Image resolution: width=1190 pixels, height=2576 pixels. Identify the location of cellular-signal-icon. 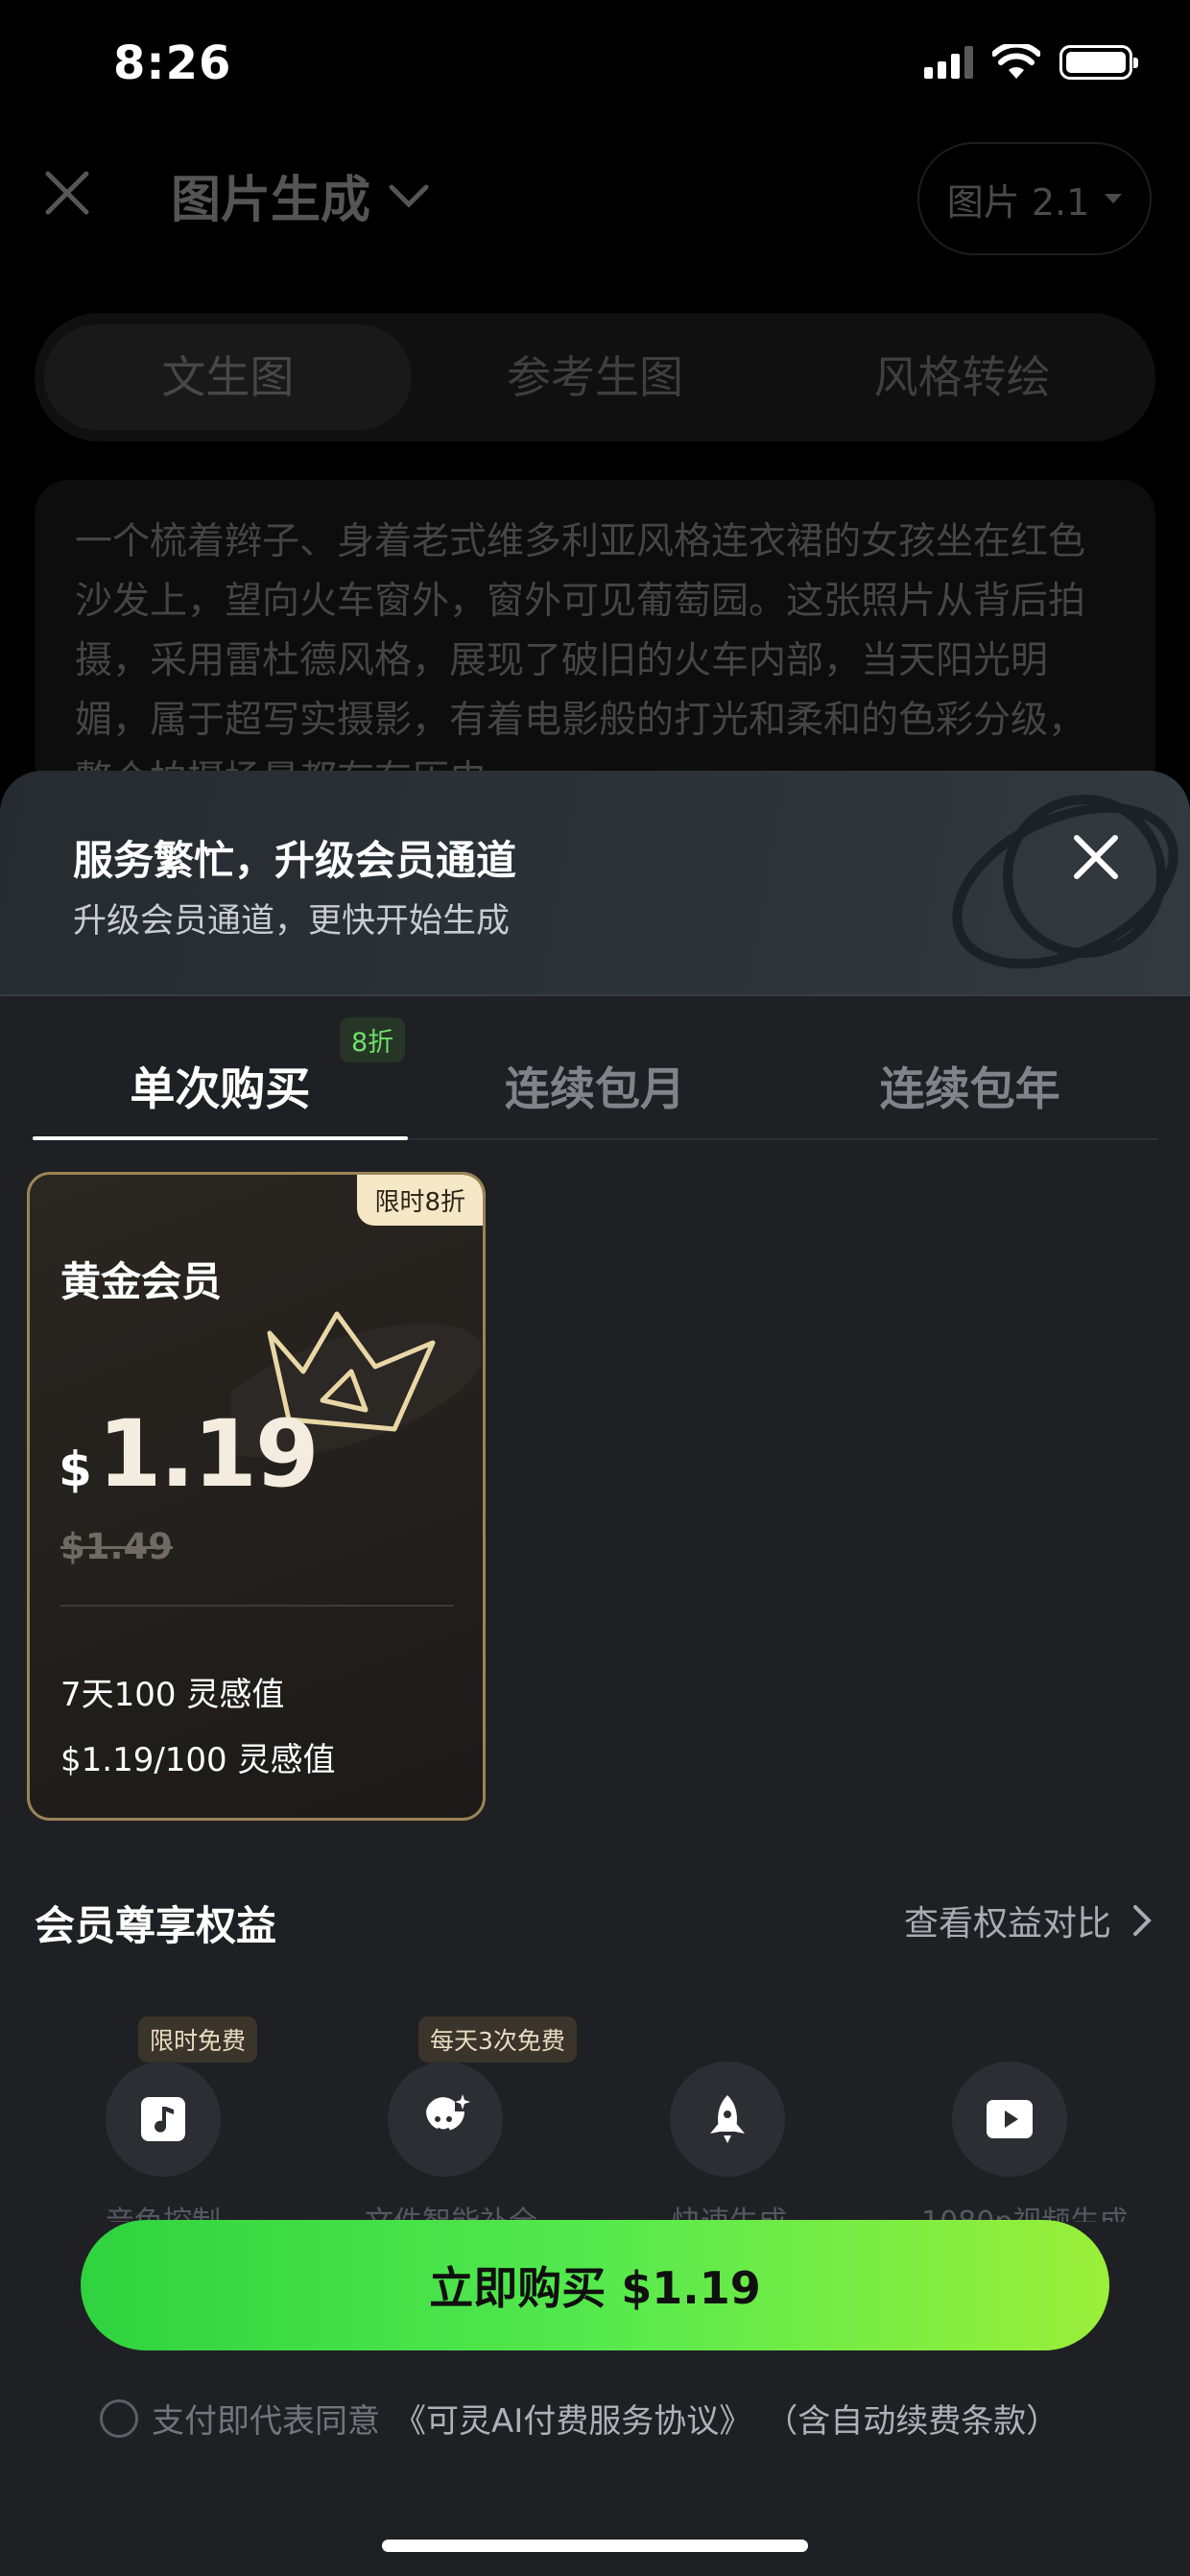
(948, 62).